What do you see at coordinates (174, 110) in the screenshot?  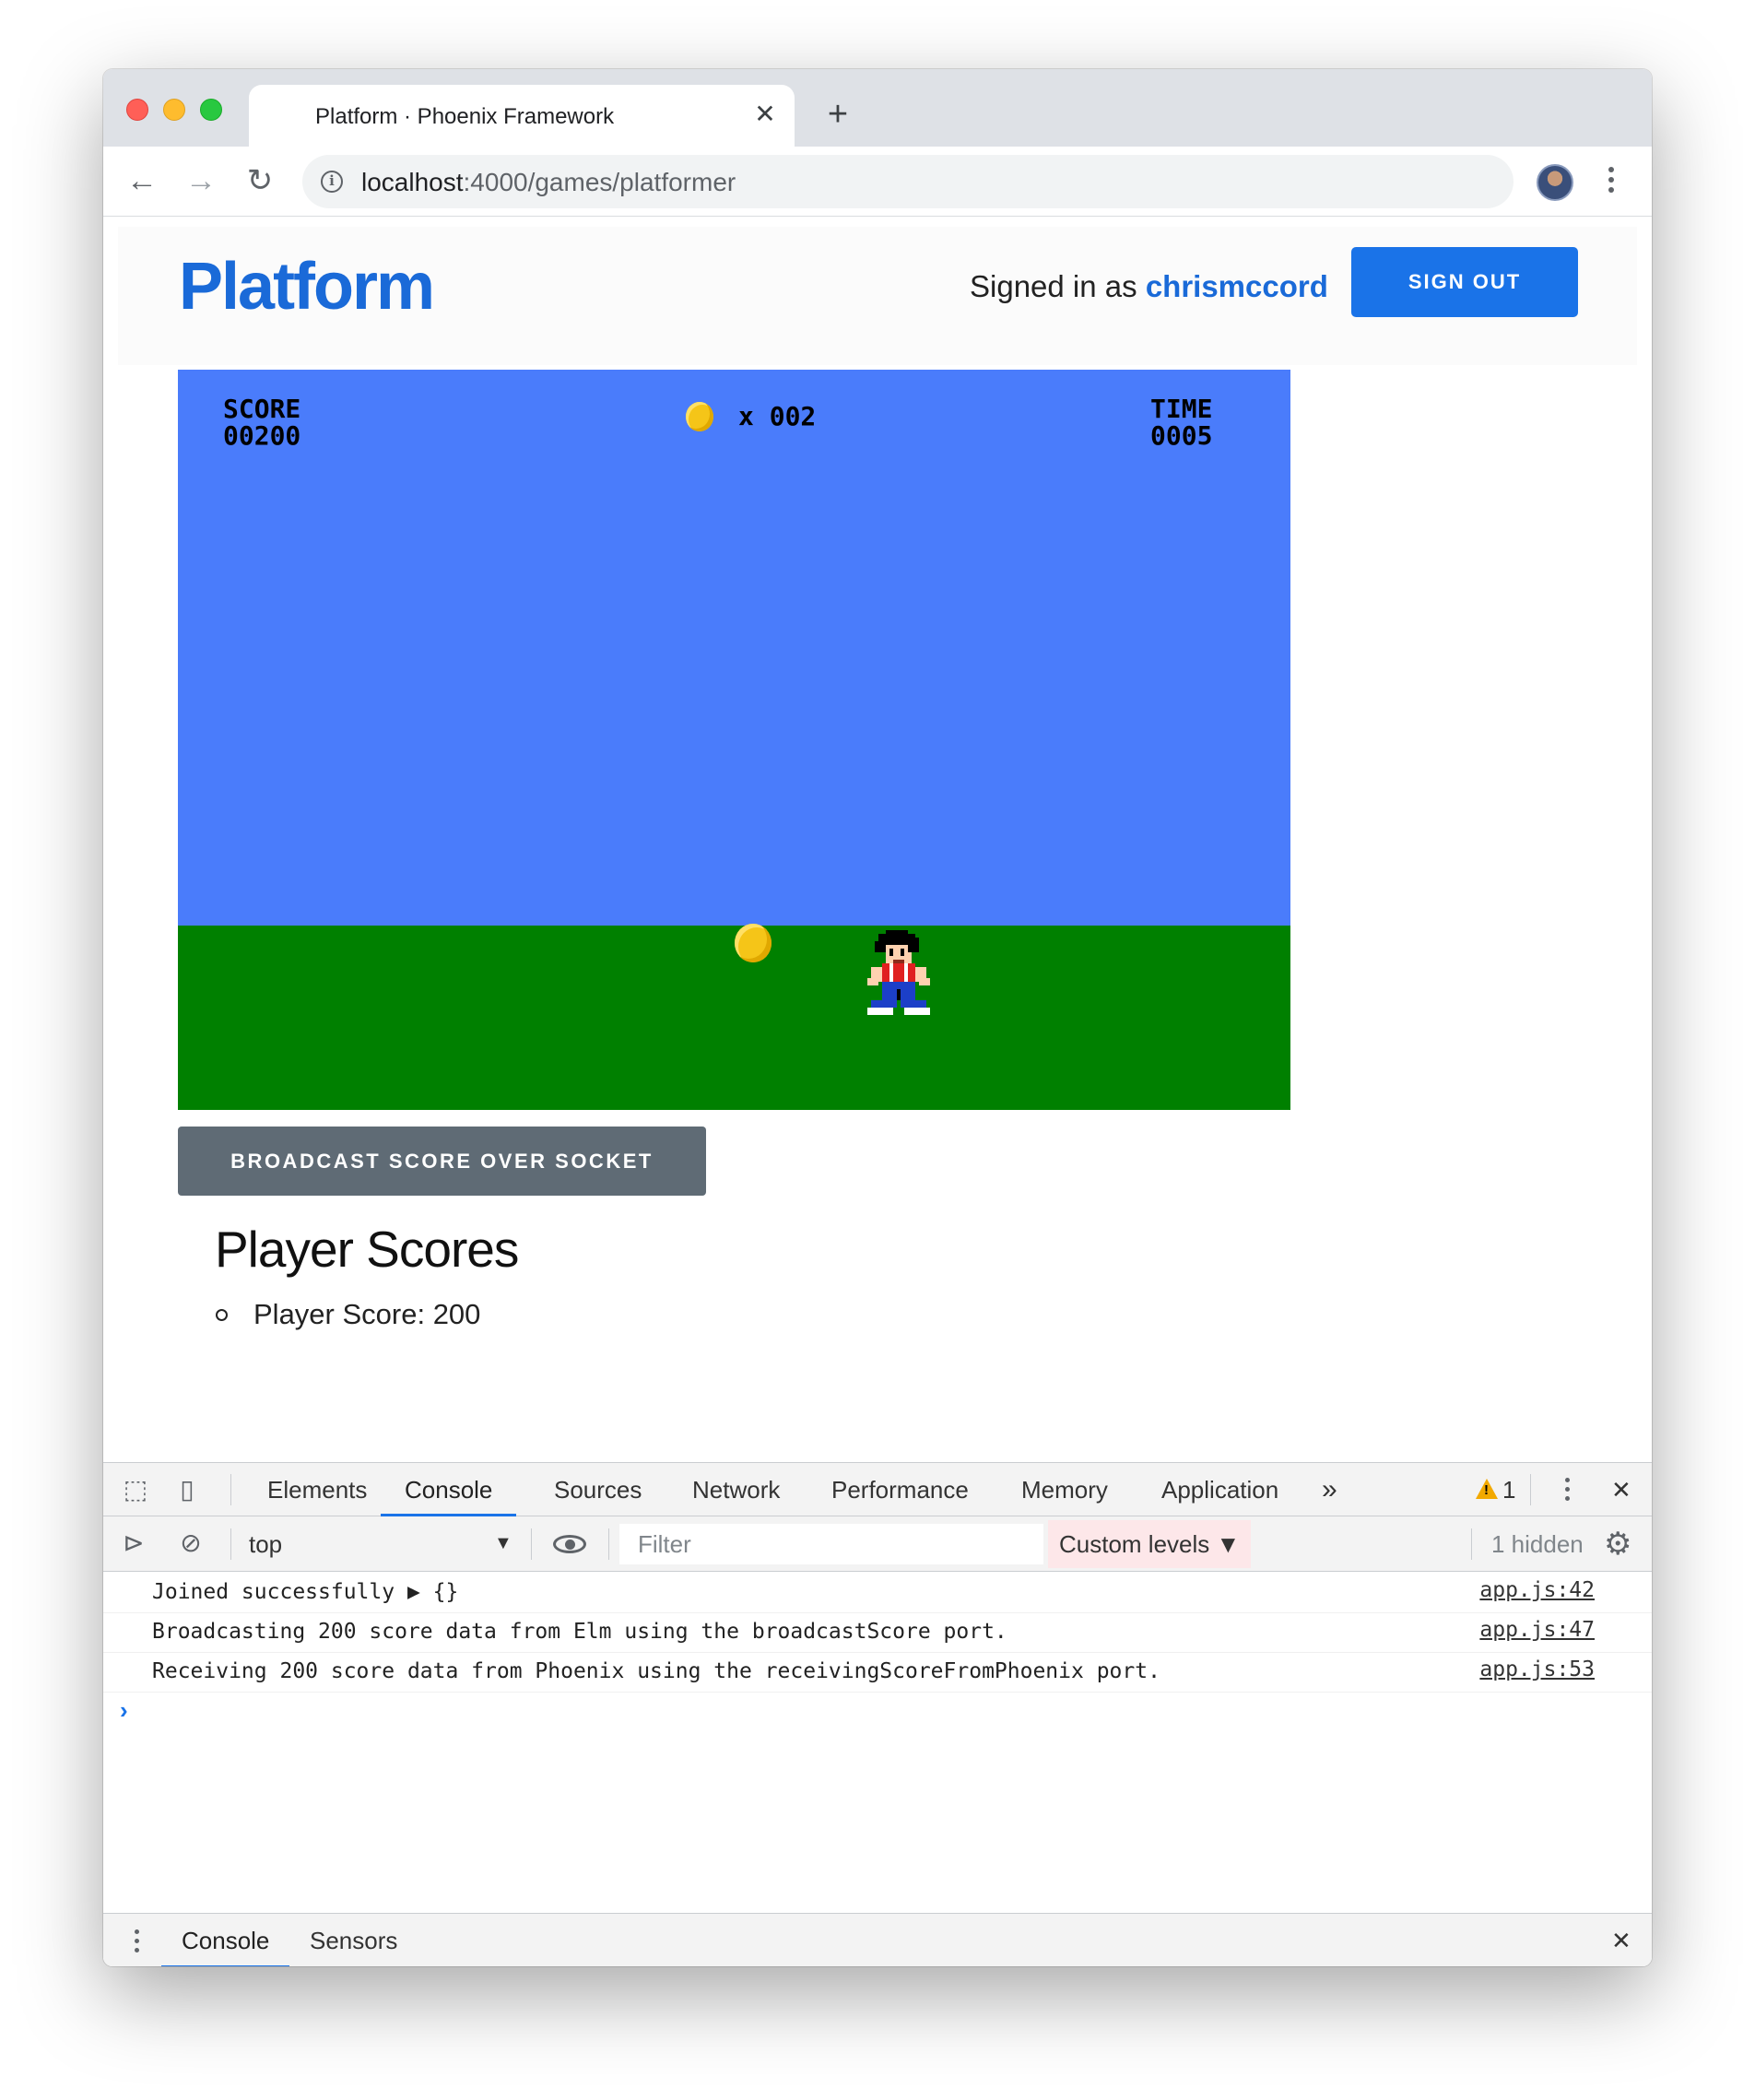 I see `minimize-window-button` at bounding box center [174, 110].